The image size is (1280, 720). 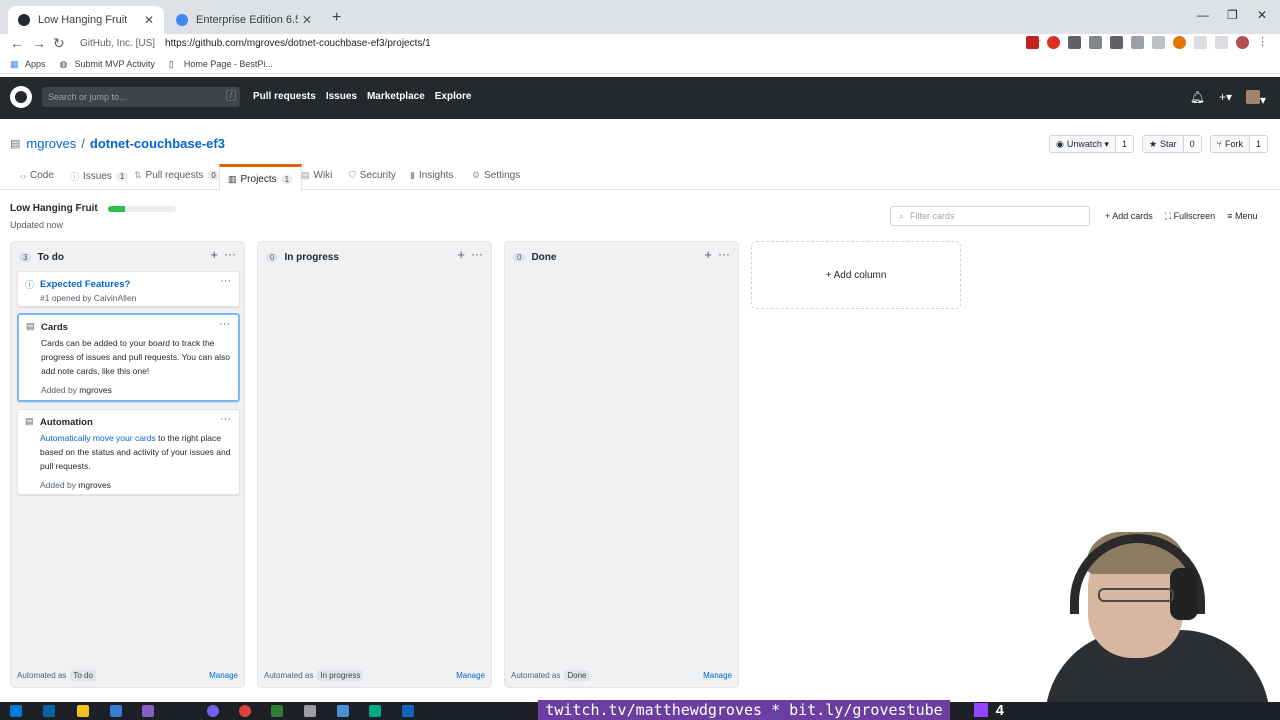 What do you see at coordinates (49, 711) in the screenshot?
I see `outlook-icon` at bounding box center [49, 711].